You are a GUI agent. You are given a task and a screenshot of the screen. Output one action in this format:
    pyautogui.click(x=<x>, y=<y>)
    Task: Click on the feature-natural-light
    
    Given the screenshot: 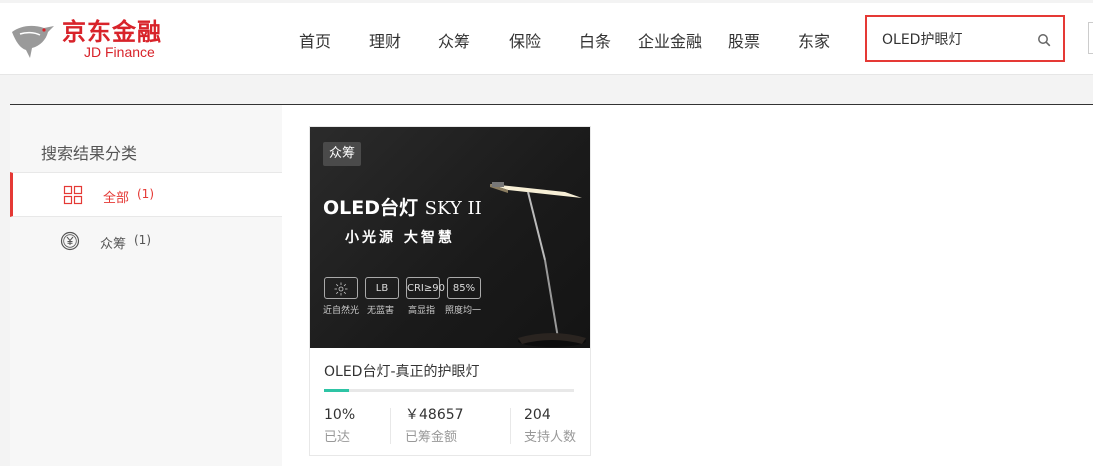 What is the action you would take?
    pyautogui.click(x=341, y=288)
    